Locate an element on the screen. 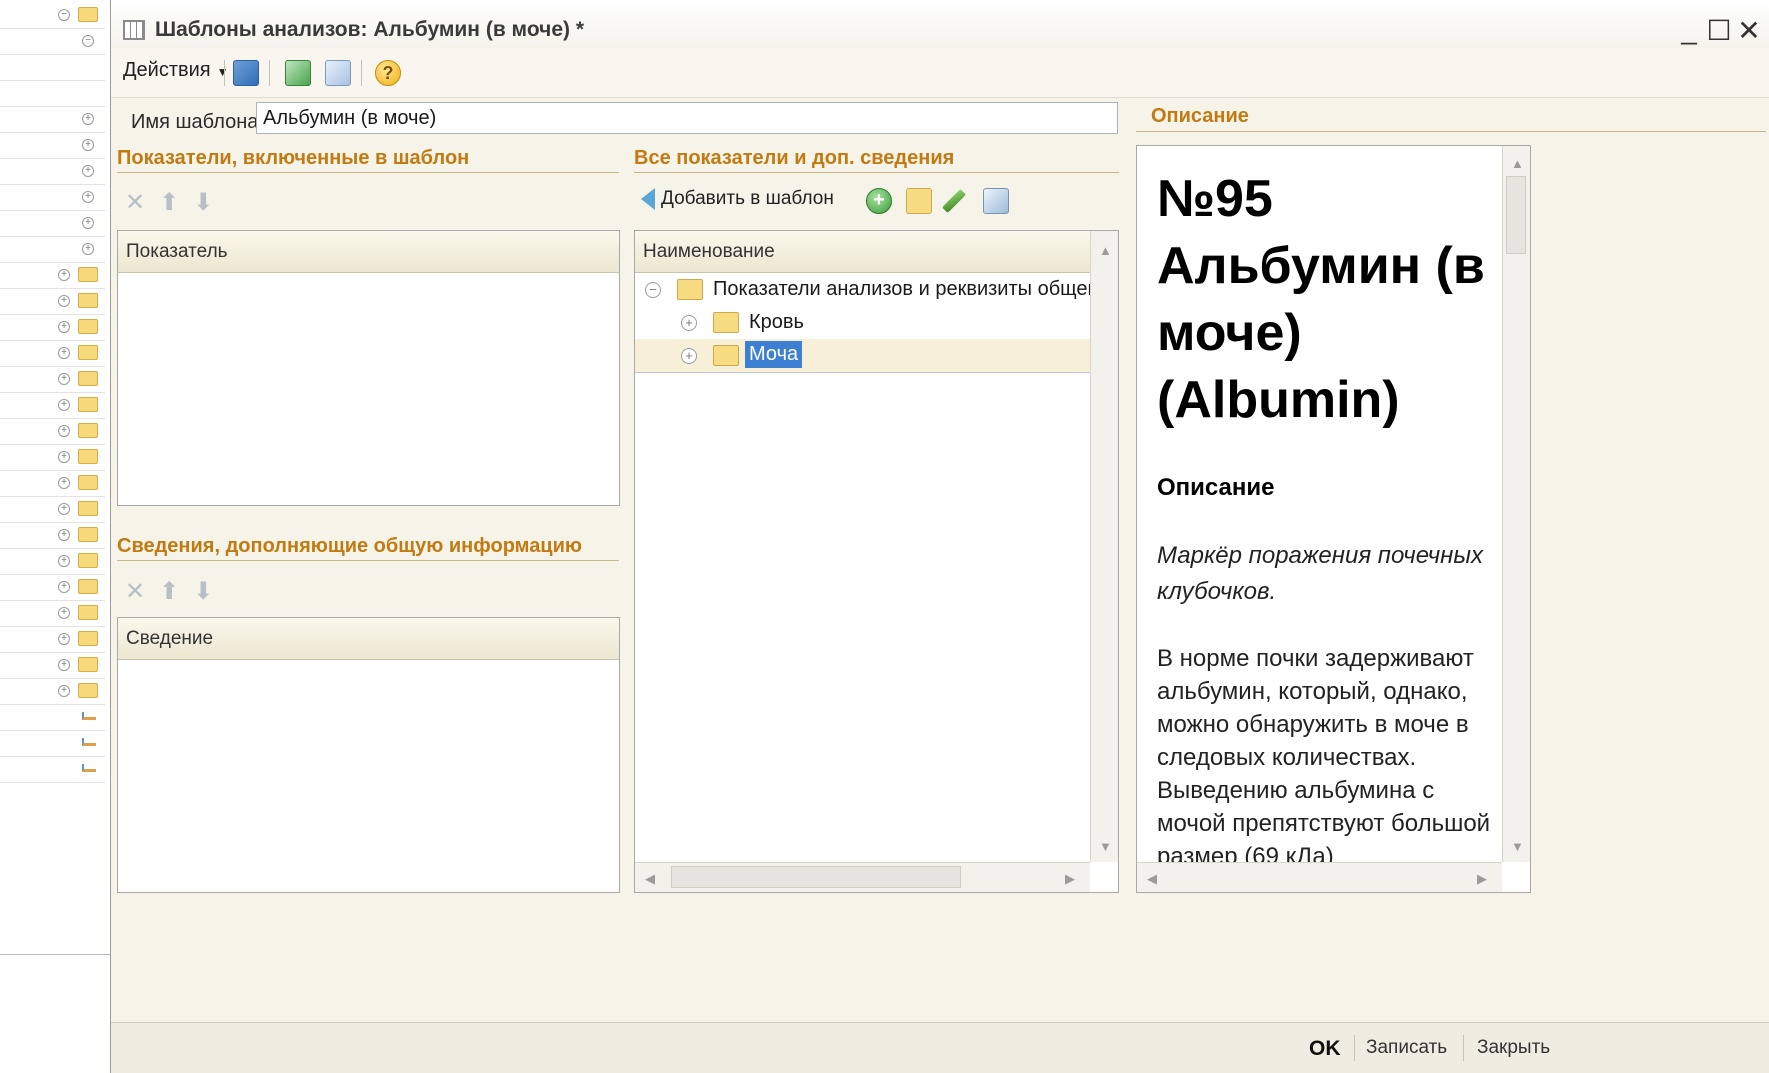  arrow-left-icon is located at coordinates (648, 199).